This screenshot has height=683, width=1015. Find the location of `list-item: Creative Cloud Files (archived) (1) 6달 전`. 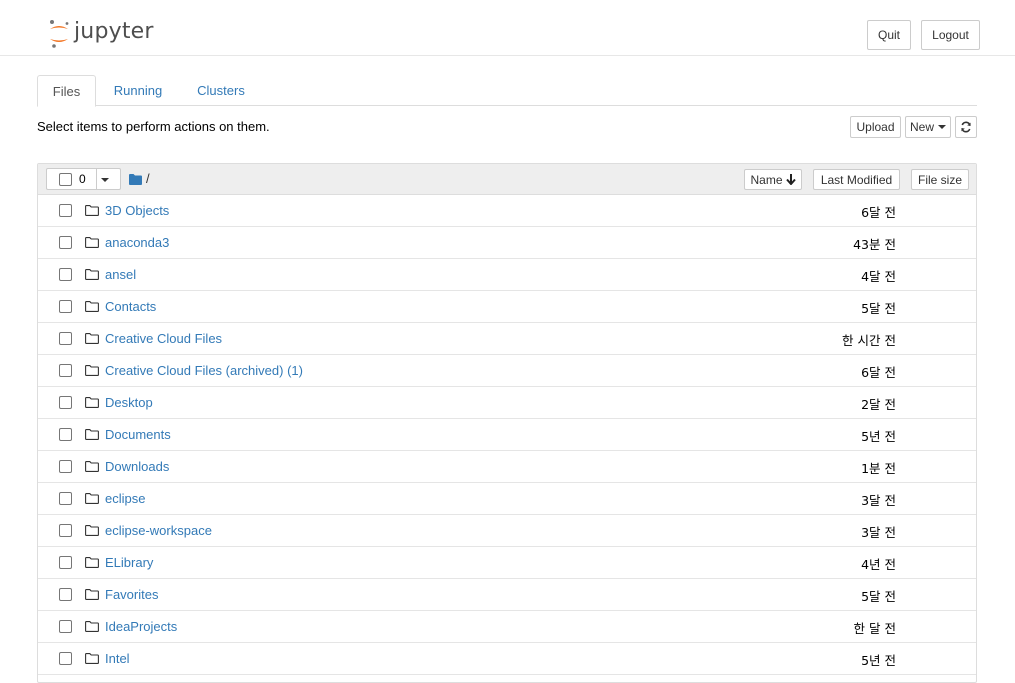

list-item: Creative Cloud Files (archived) (1) 6달 전 is located at coordinates (507, 371).